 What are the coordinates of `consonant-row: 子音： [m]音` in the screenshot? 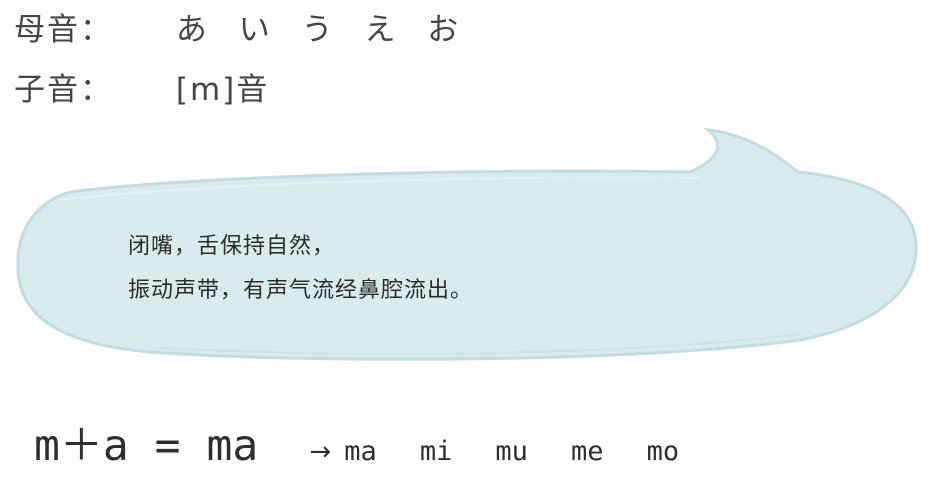 It's located at (141, 90).